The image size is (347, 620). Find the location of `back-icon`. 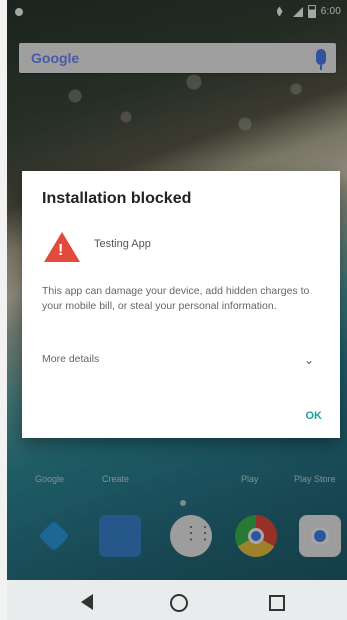

back-icon is located at coordinates (87, 602).